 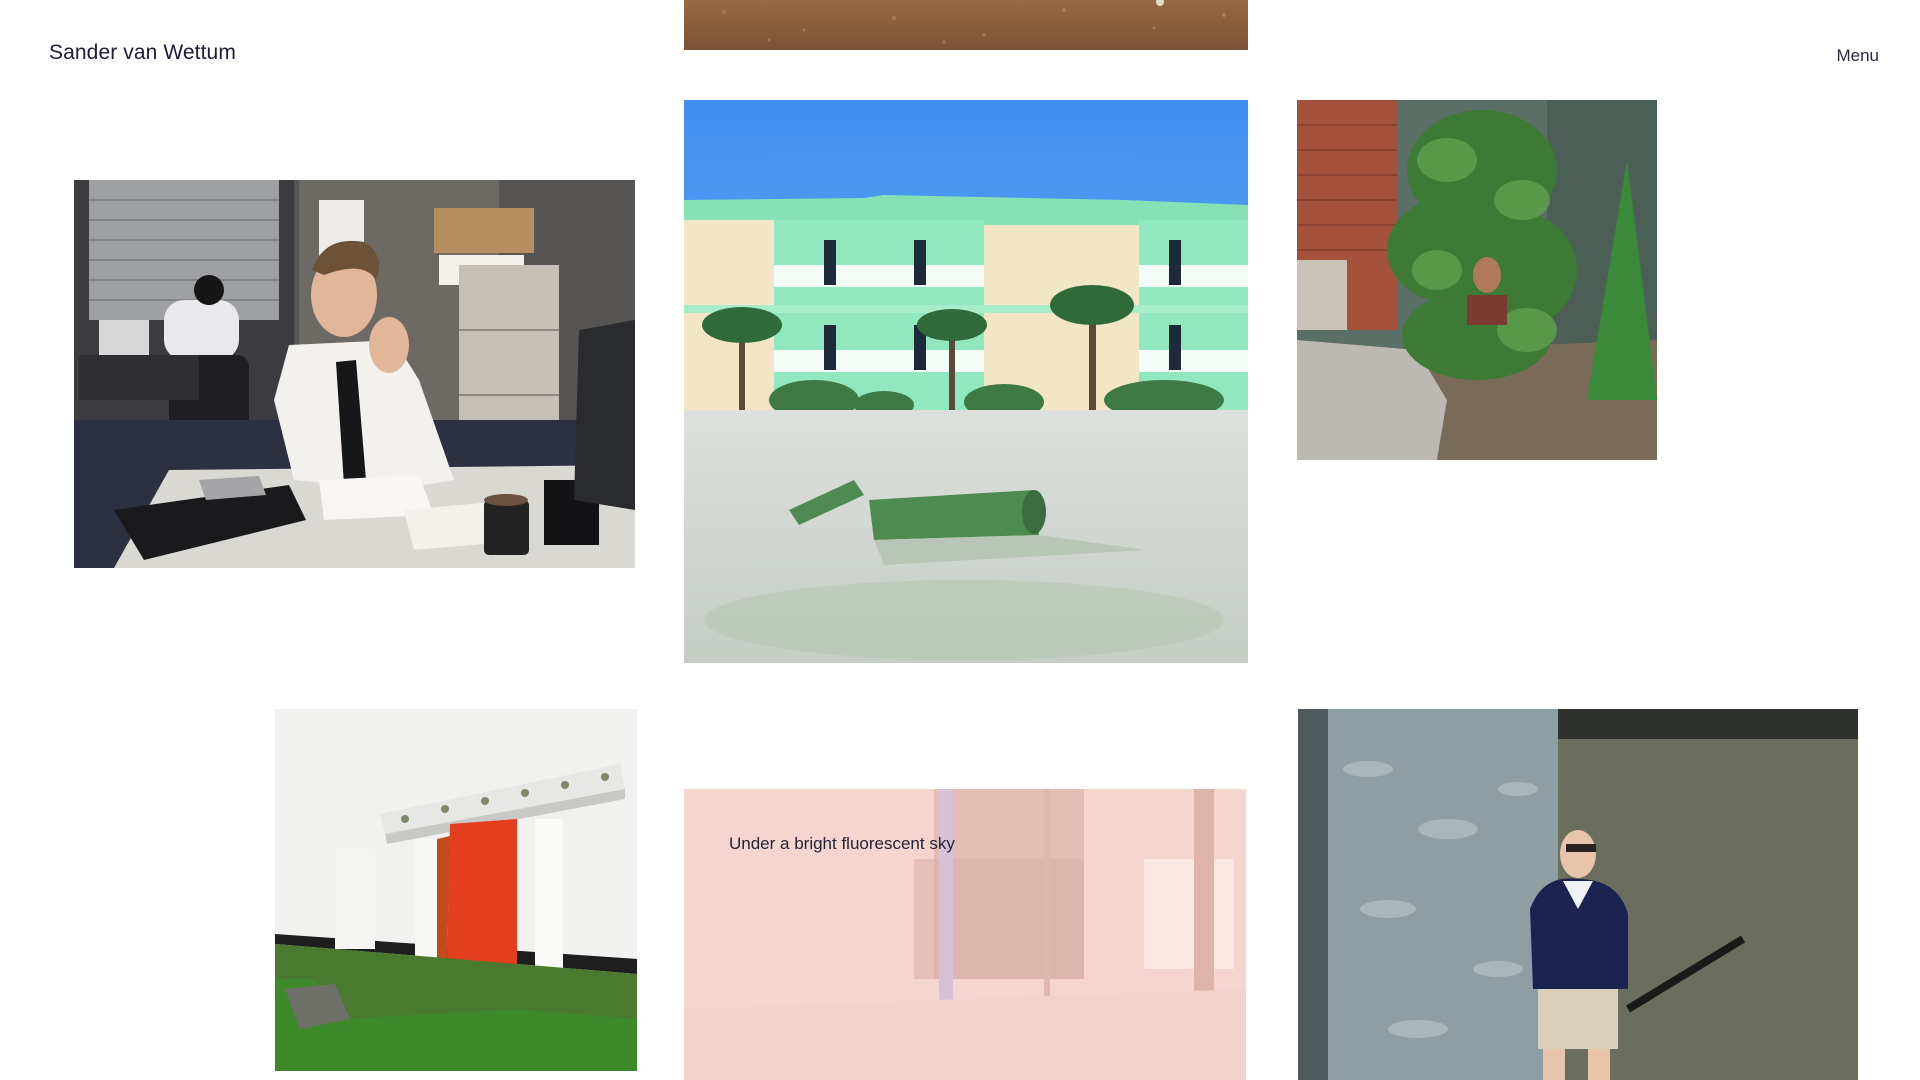 I want to click on person-in-bush-image, so click(x=1477, y=280).